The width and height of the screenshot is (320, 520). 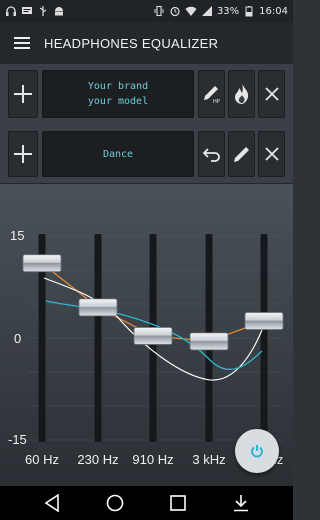 What do you see at coordinates (209, 459) in the screenshot?
I see `band-label-4: 3 kHz` at bounding box center [209, 459].